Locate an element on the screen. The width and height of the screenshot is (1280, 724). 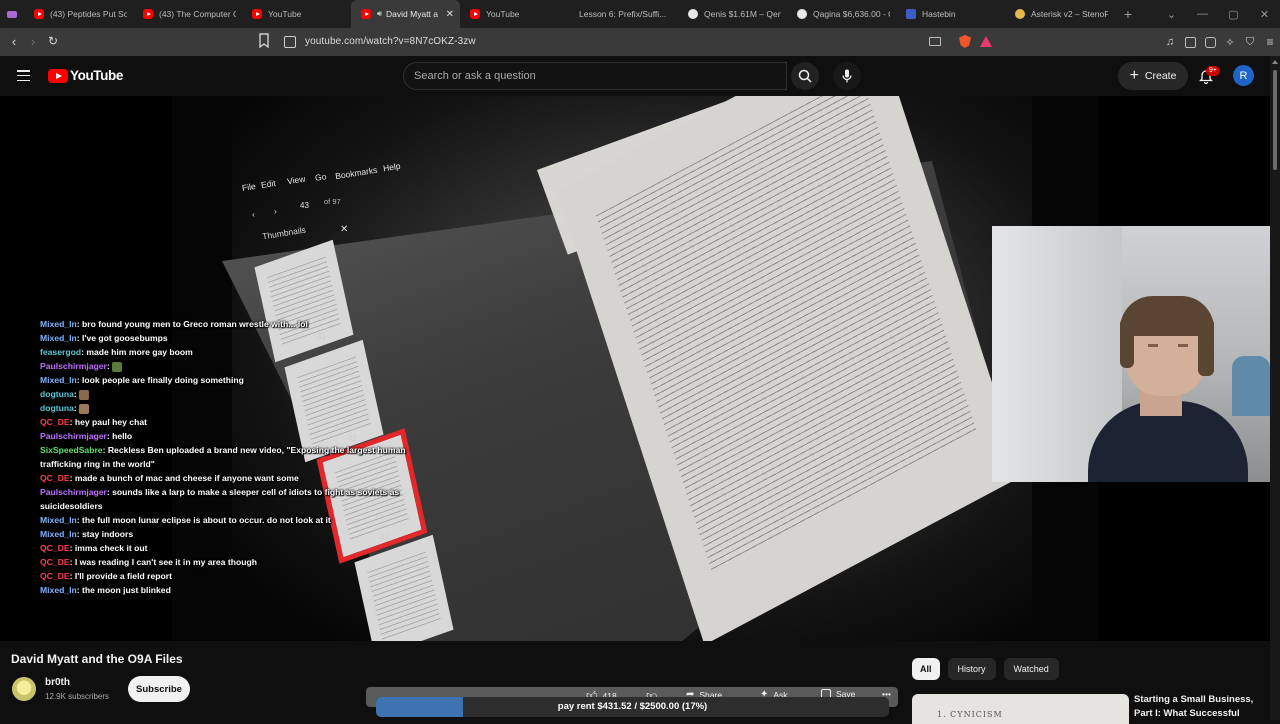
recommendation-thumbnail-text: 1. CYNICISM is located at coordinates (970, 714).